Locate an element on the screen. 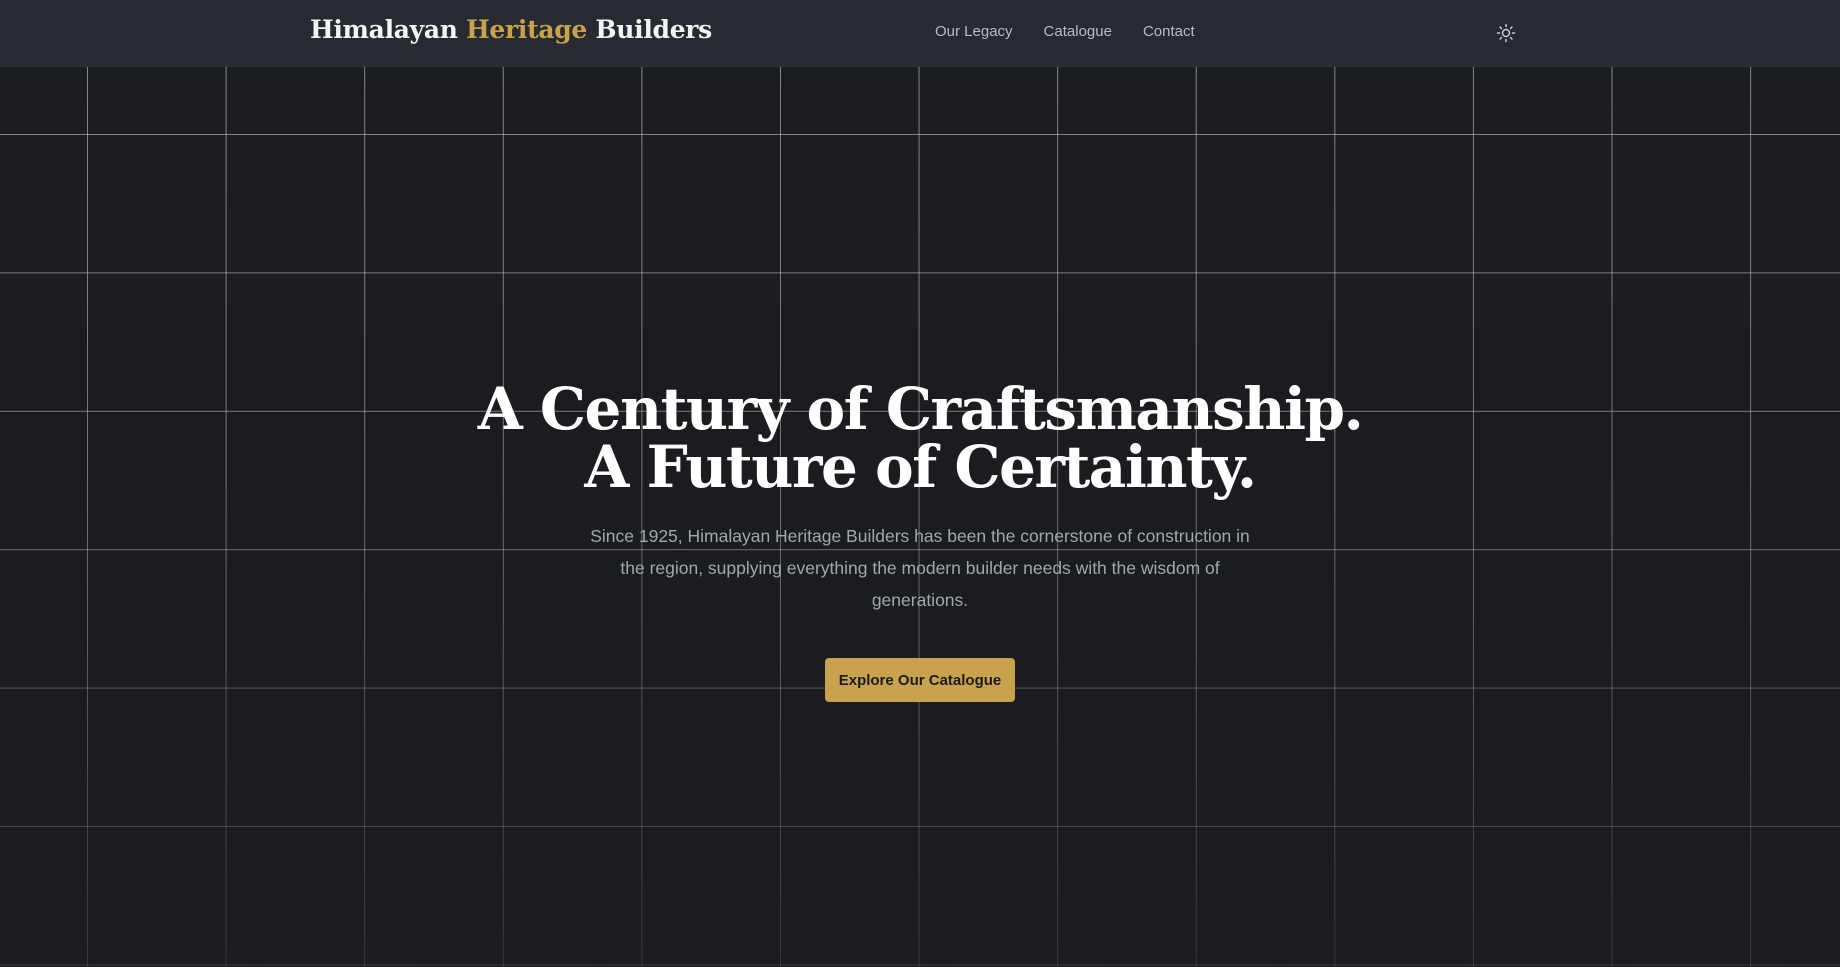  sun-icon is located at coordinates (1506, 33).